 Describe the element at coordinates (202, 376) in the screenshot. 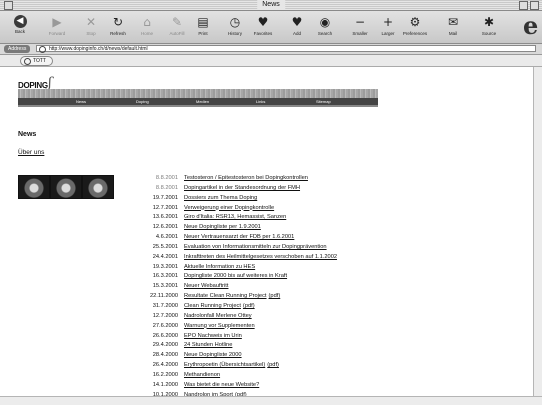

I see `news-link: Methandienon` at that location.